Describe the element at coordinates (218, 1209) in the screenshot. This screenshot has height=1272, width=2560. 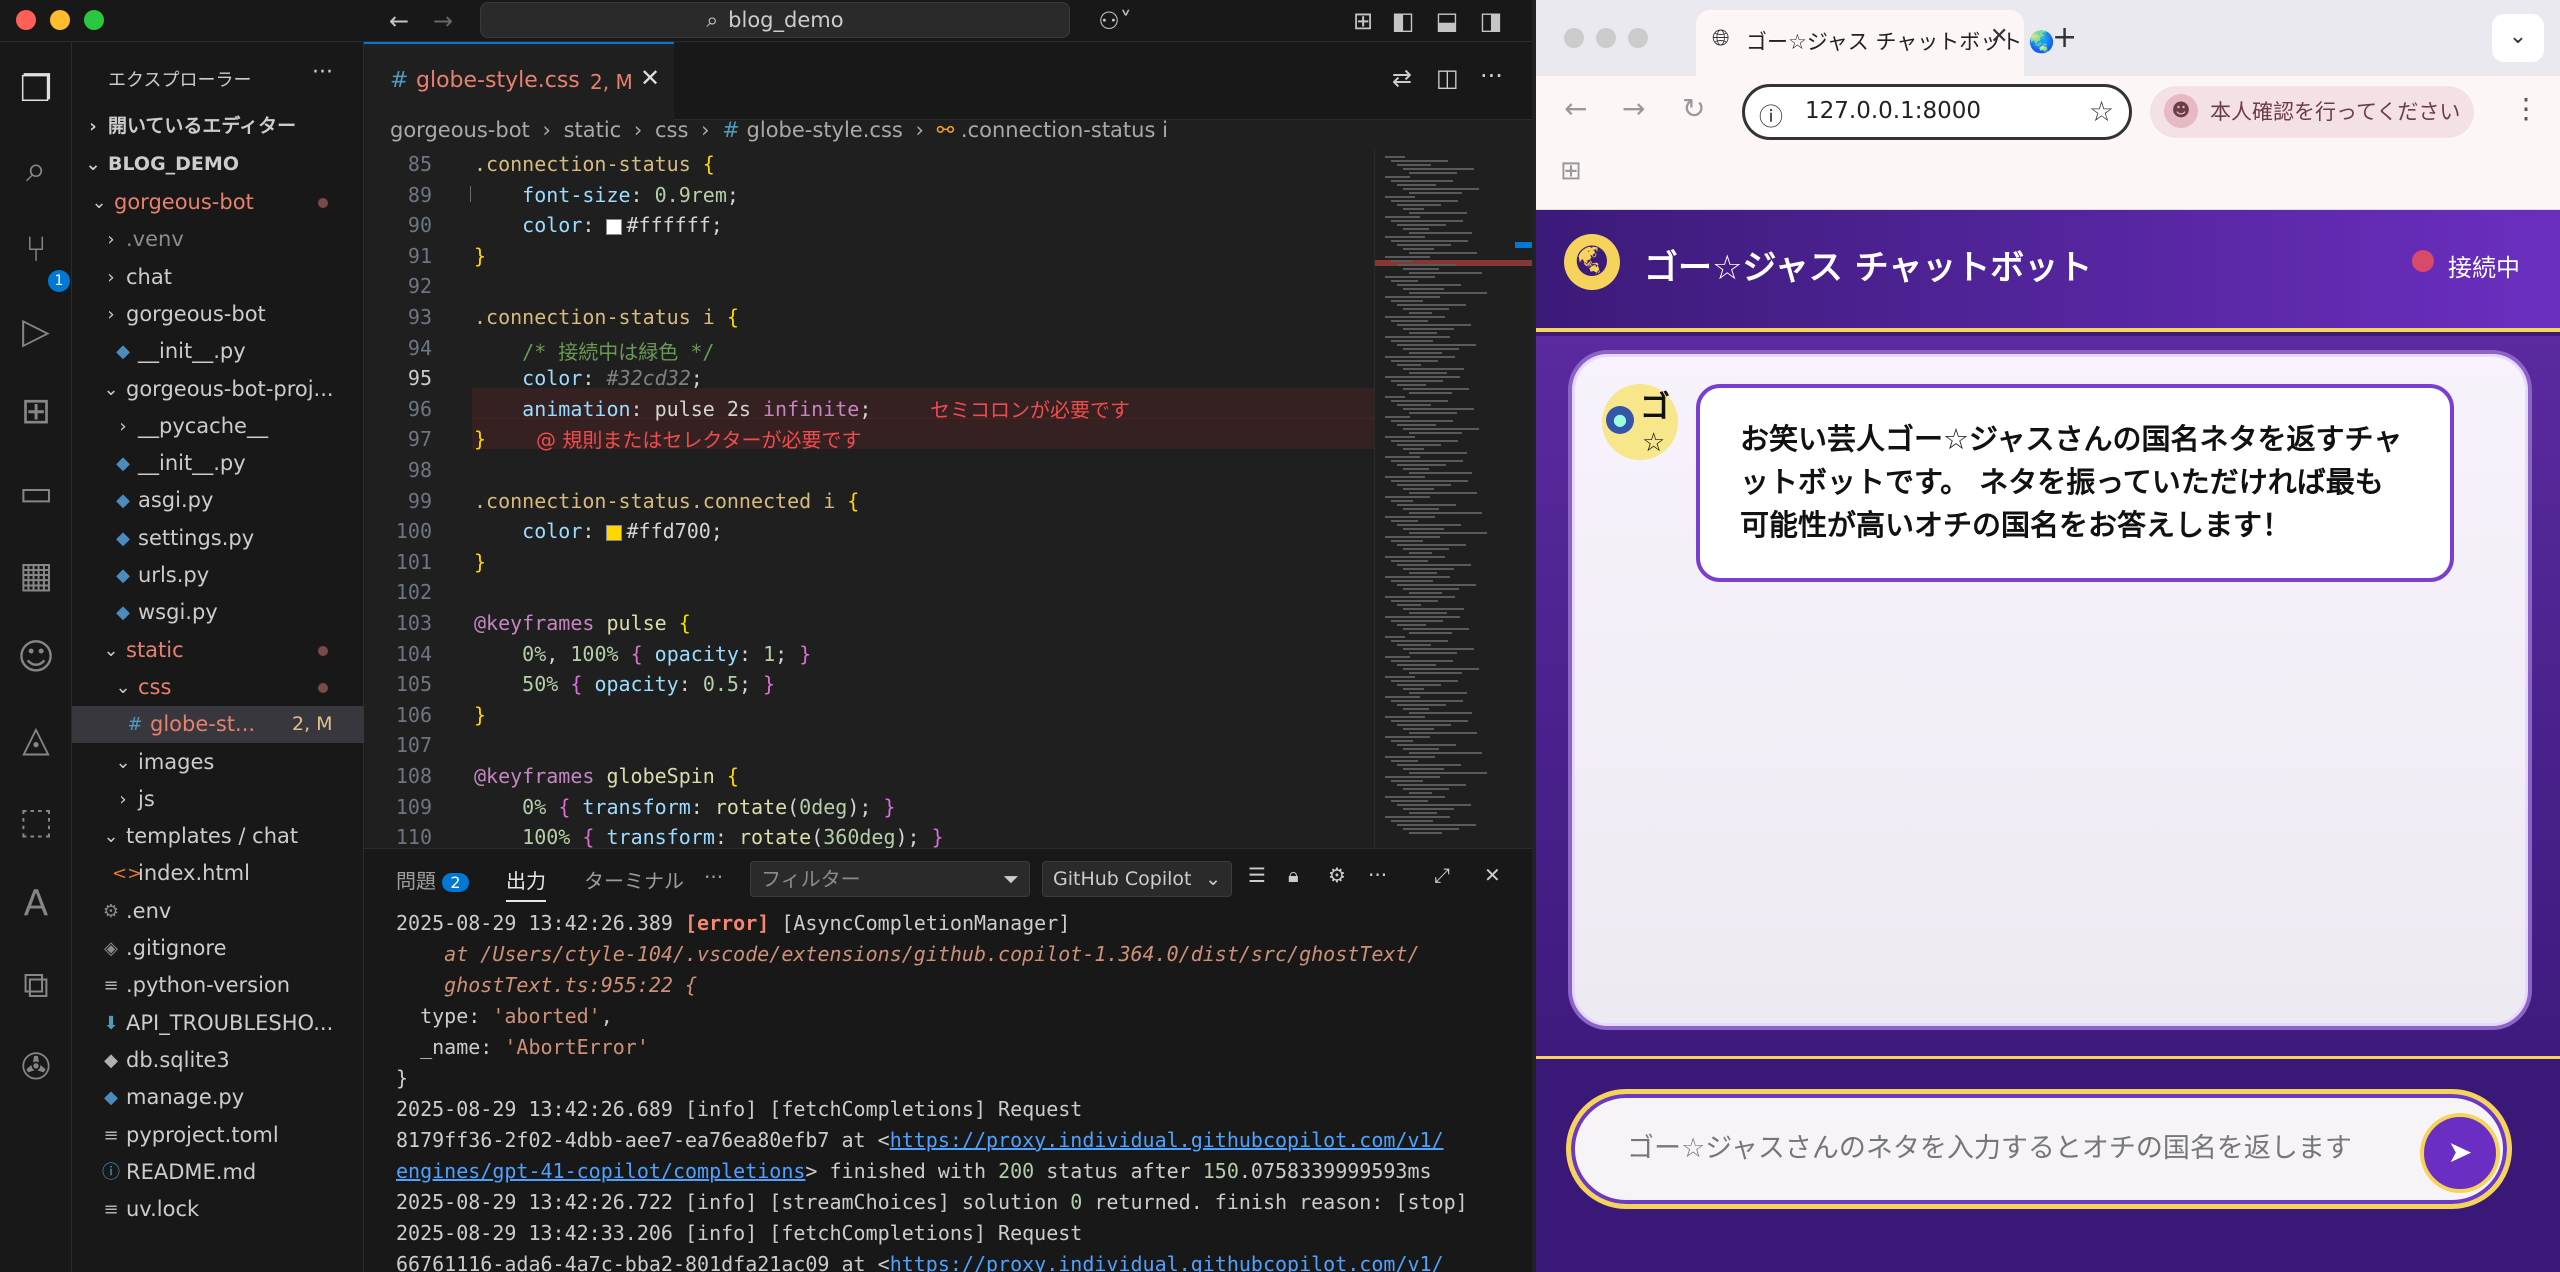
I see `tree-item: ≡ uv.lock` at that location.